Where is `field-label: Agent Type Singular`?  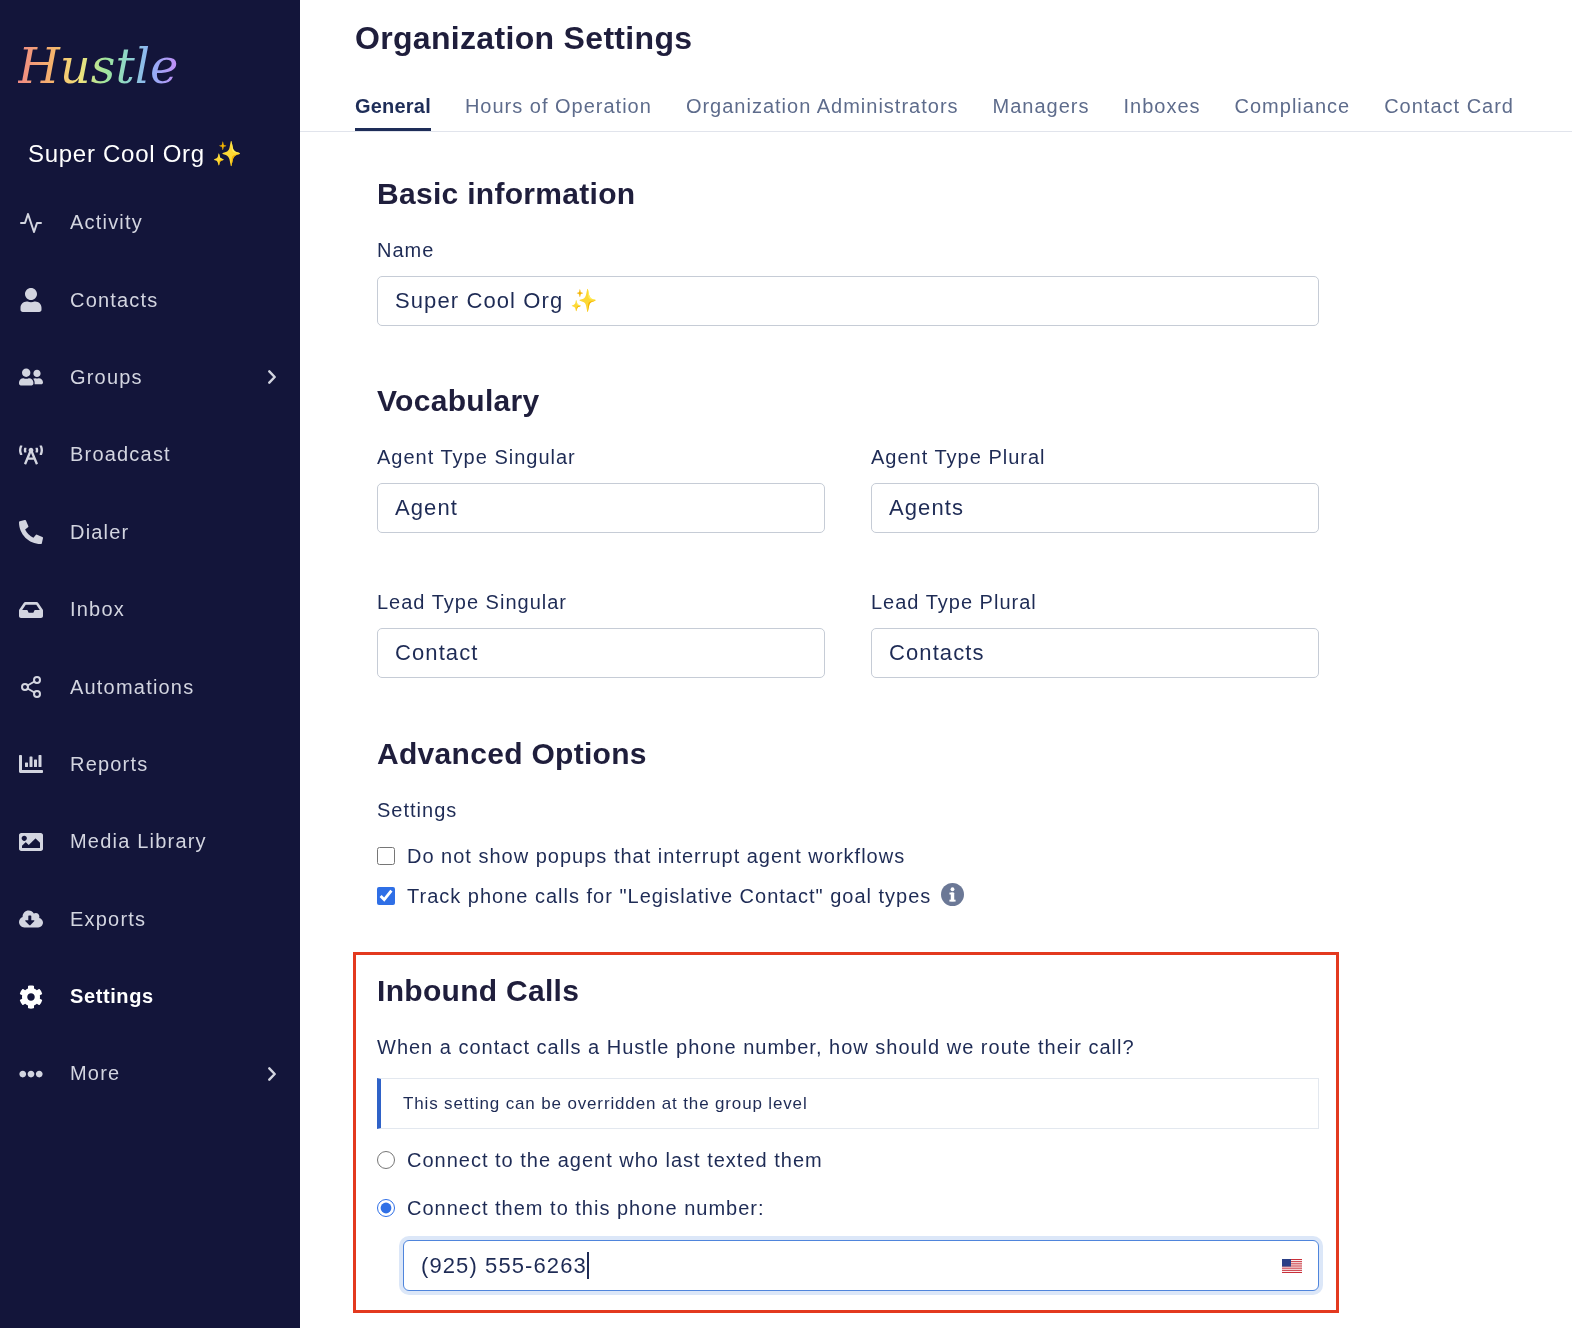
field-label: Agent Type Singular is located at coordinates (477, 457).